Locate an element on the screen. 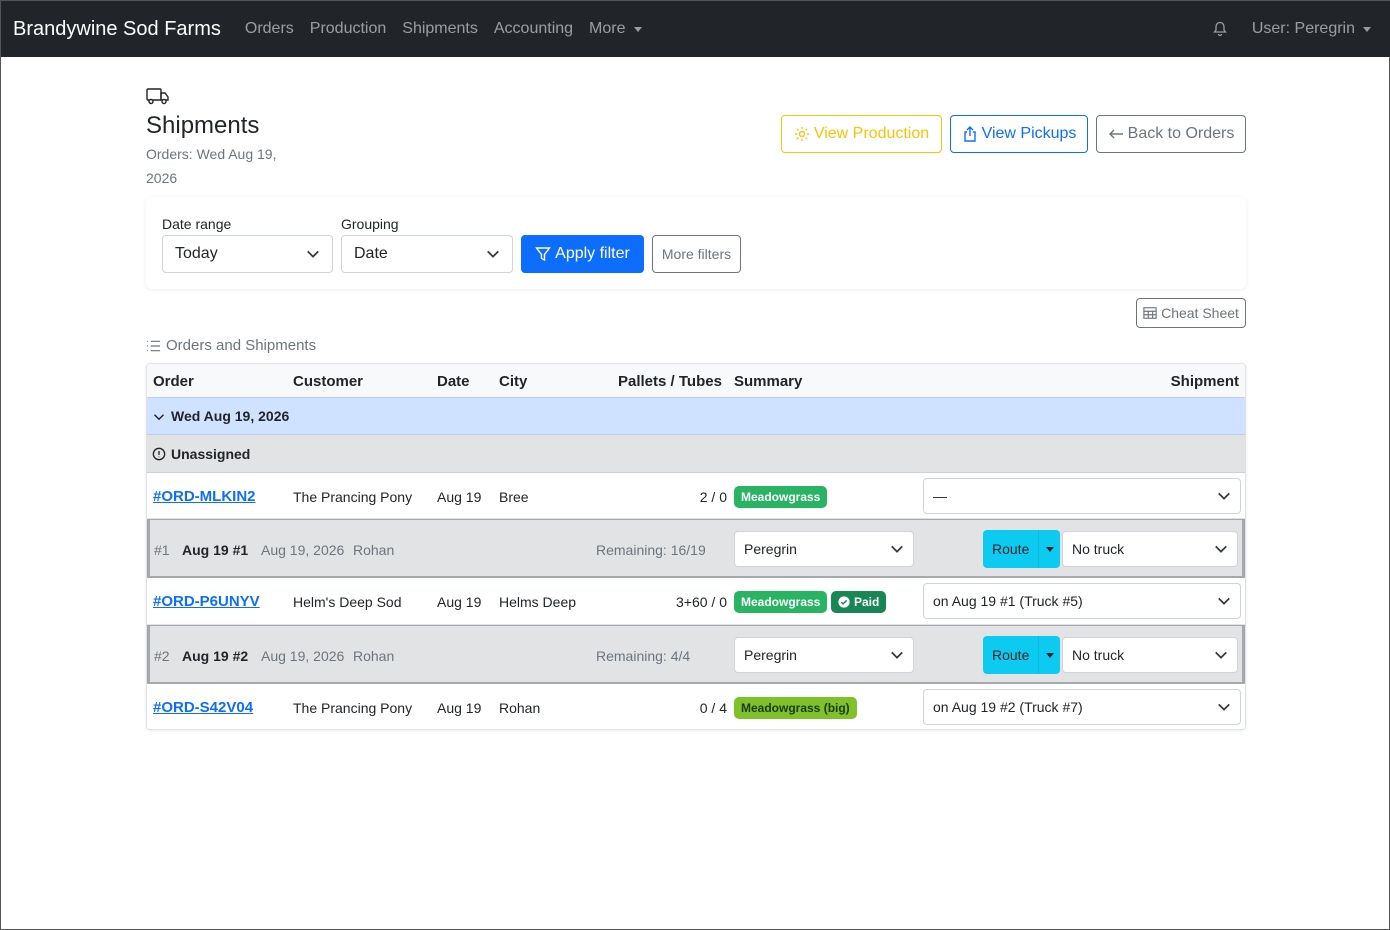 The image size is (1390, 930). more-filters-button: More filters is located at coordinates (696, 254).